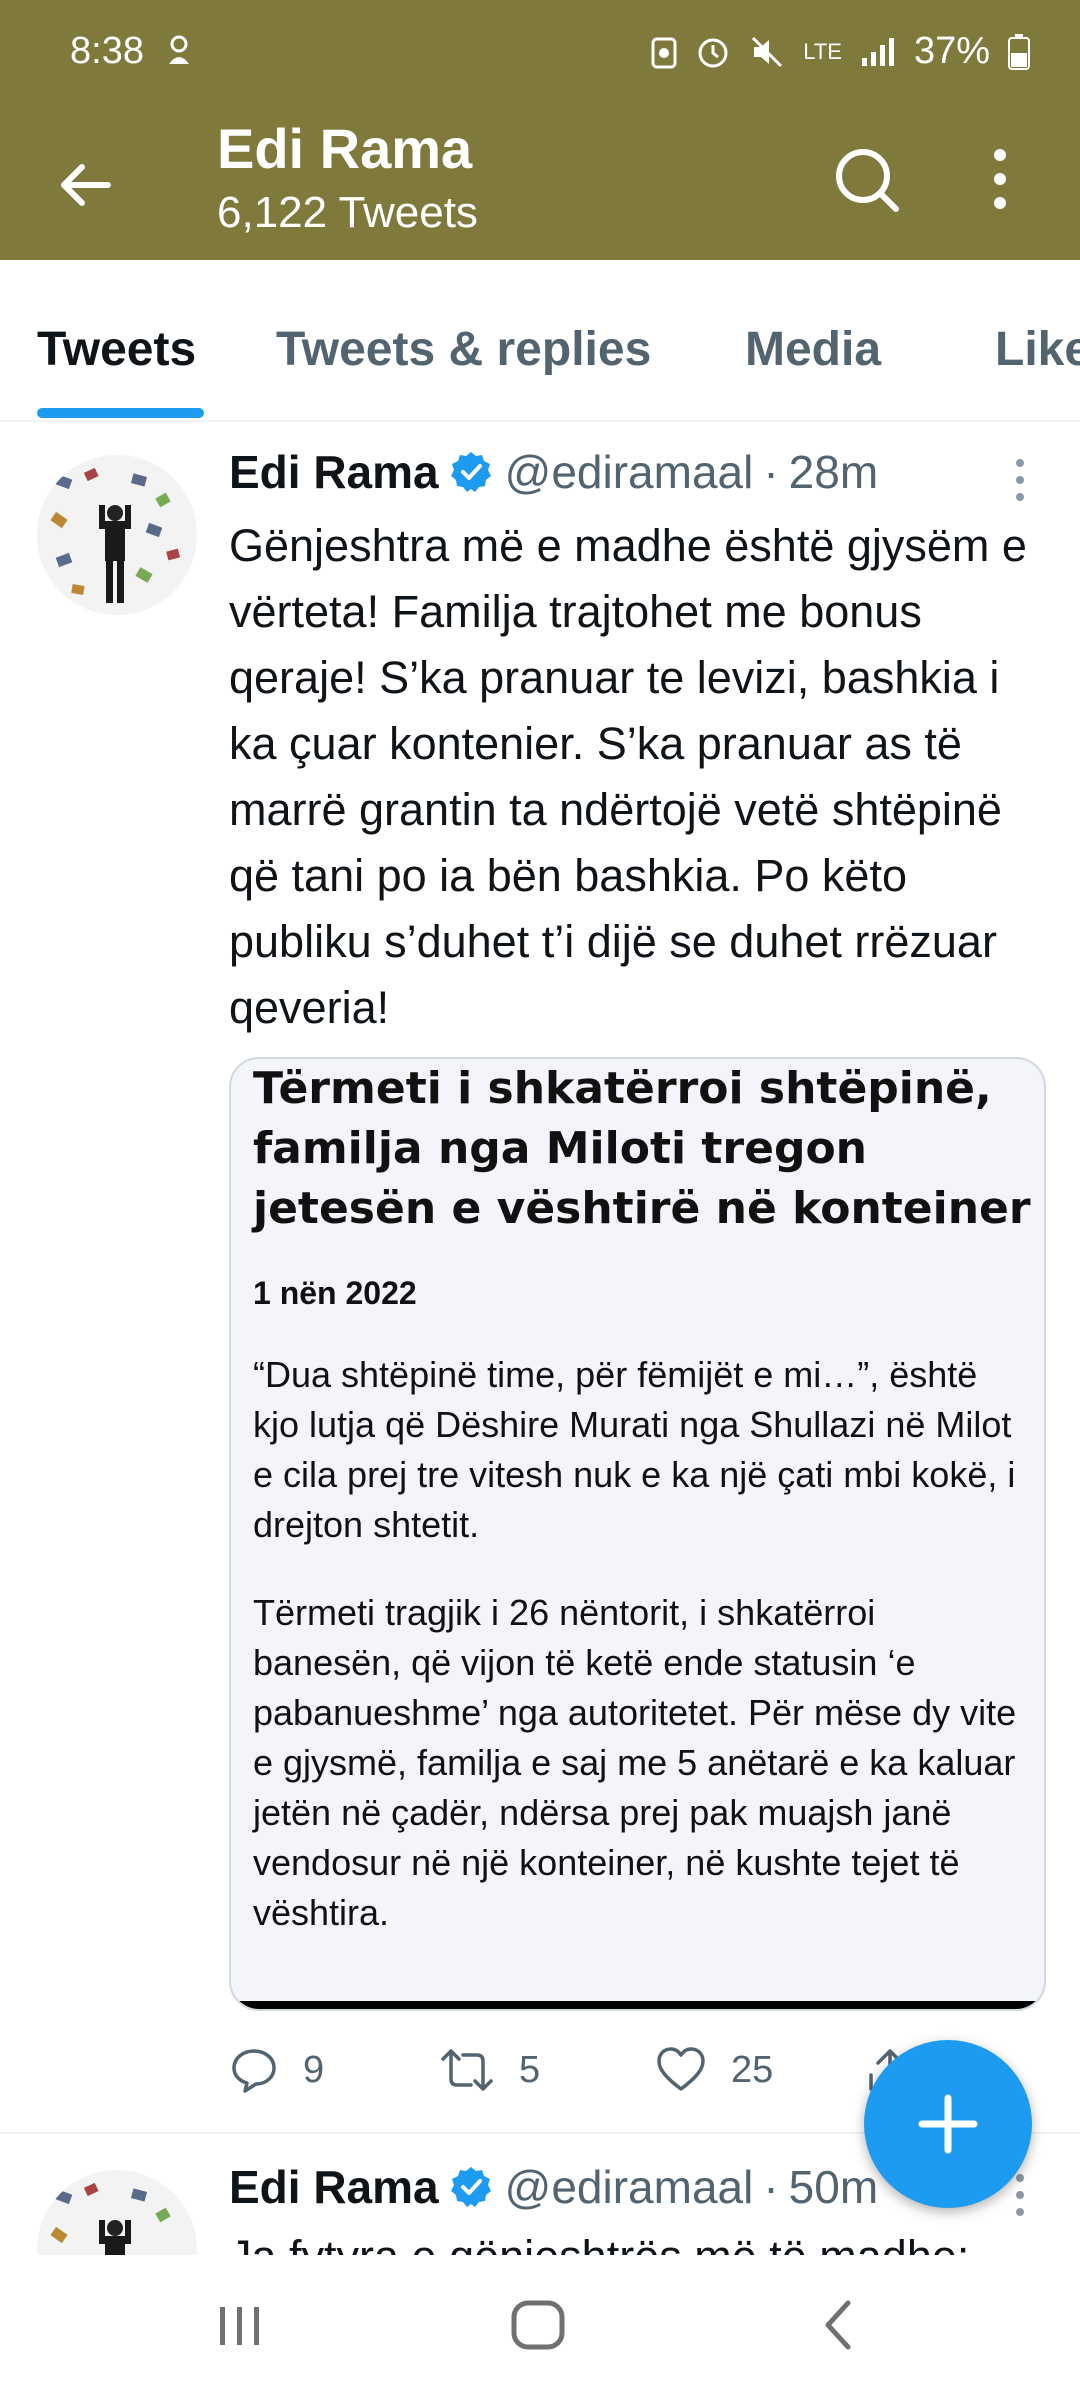 The image size is (1080, 2400). I want to click on tab-tweets: Tweets, so click(116, 349).